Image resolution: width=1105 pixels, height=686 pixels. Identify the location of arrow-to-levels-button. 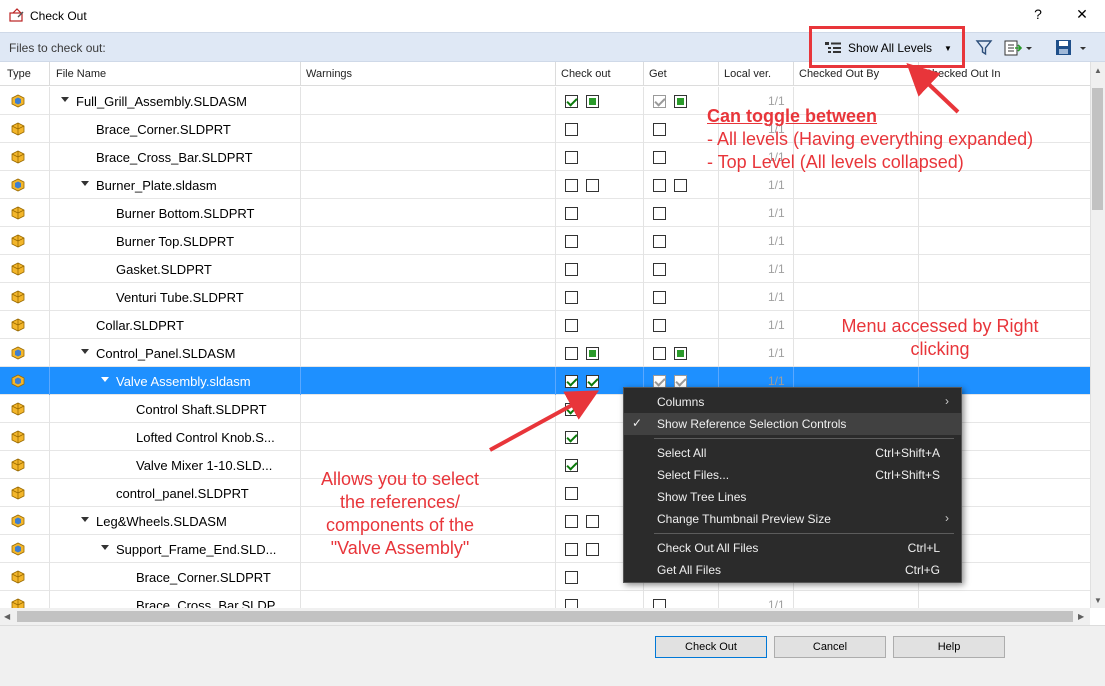
(933, 88).